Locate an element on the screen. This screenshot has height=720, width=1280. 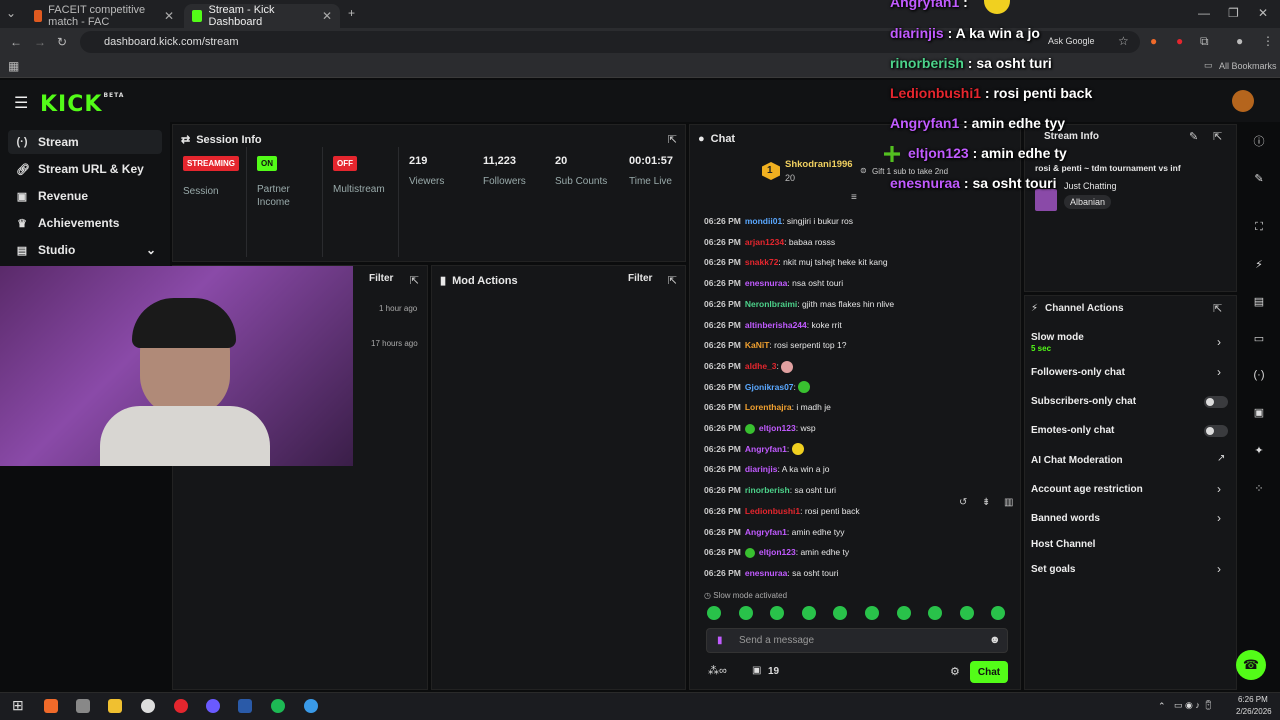
host-channel-action: Host Channel is located at coordinates (1063, 544).